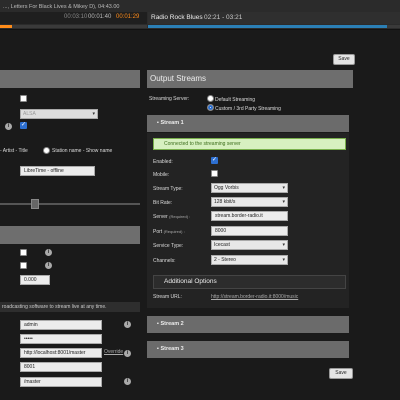 The width and height of the screenshot is (400, 400). I want to click on output-streams-header: Output Streams, so click(250, 79).